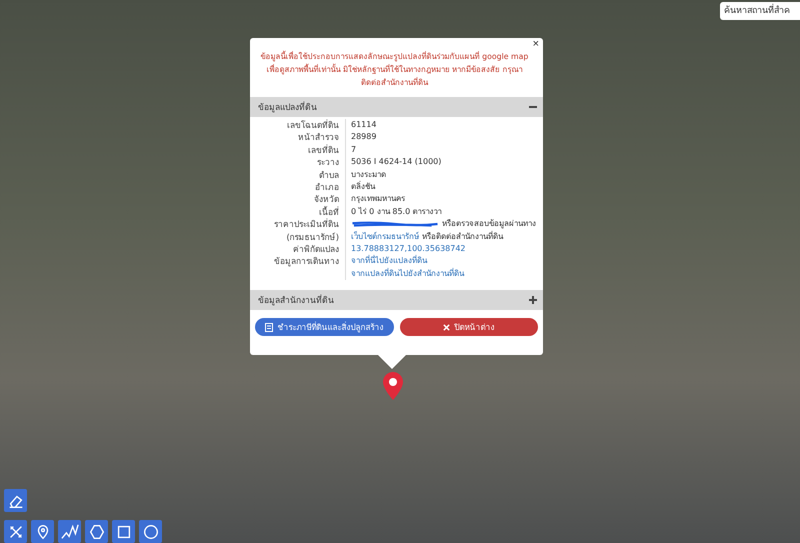 The height and width of the screenshot is (543, 800). Describe the element at coordinates (269, 327) in the screenshot. I see `document-icon` at that location.